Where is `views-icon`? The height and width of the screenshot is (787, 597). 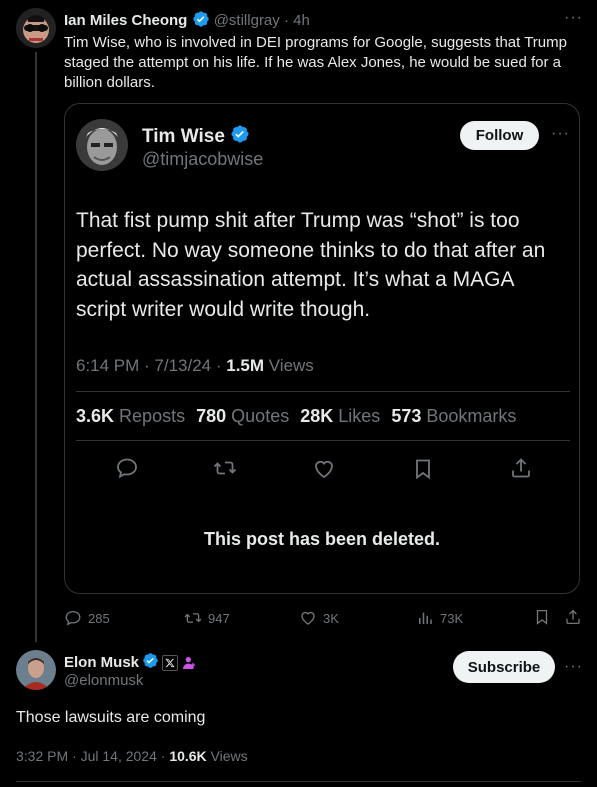 views-icon is located at coordinates (425, 618).